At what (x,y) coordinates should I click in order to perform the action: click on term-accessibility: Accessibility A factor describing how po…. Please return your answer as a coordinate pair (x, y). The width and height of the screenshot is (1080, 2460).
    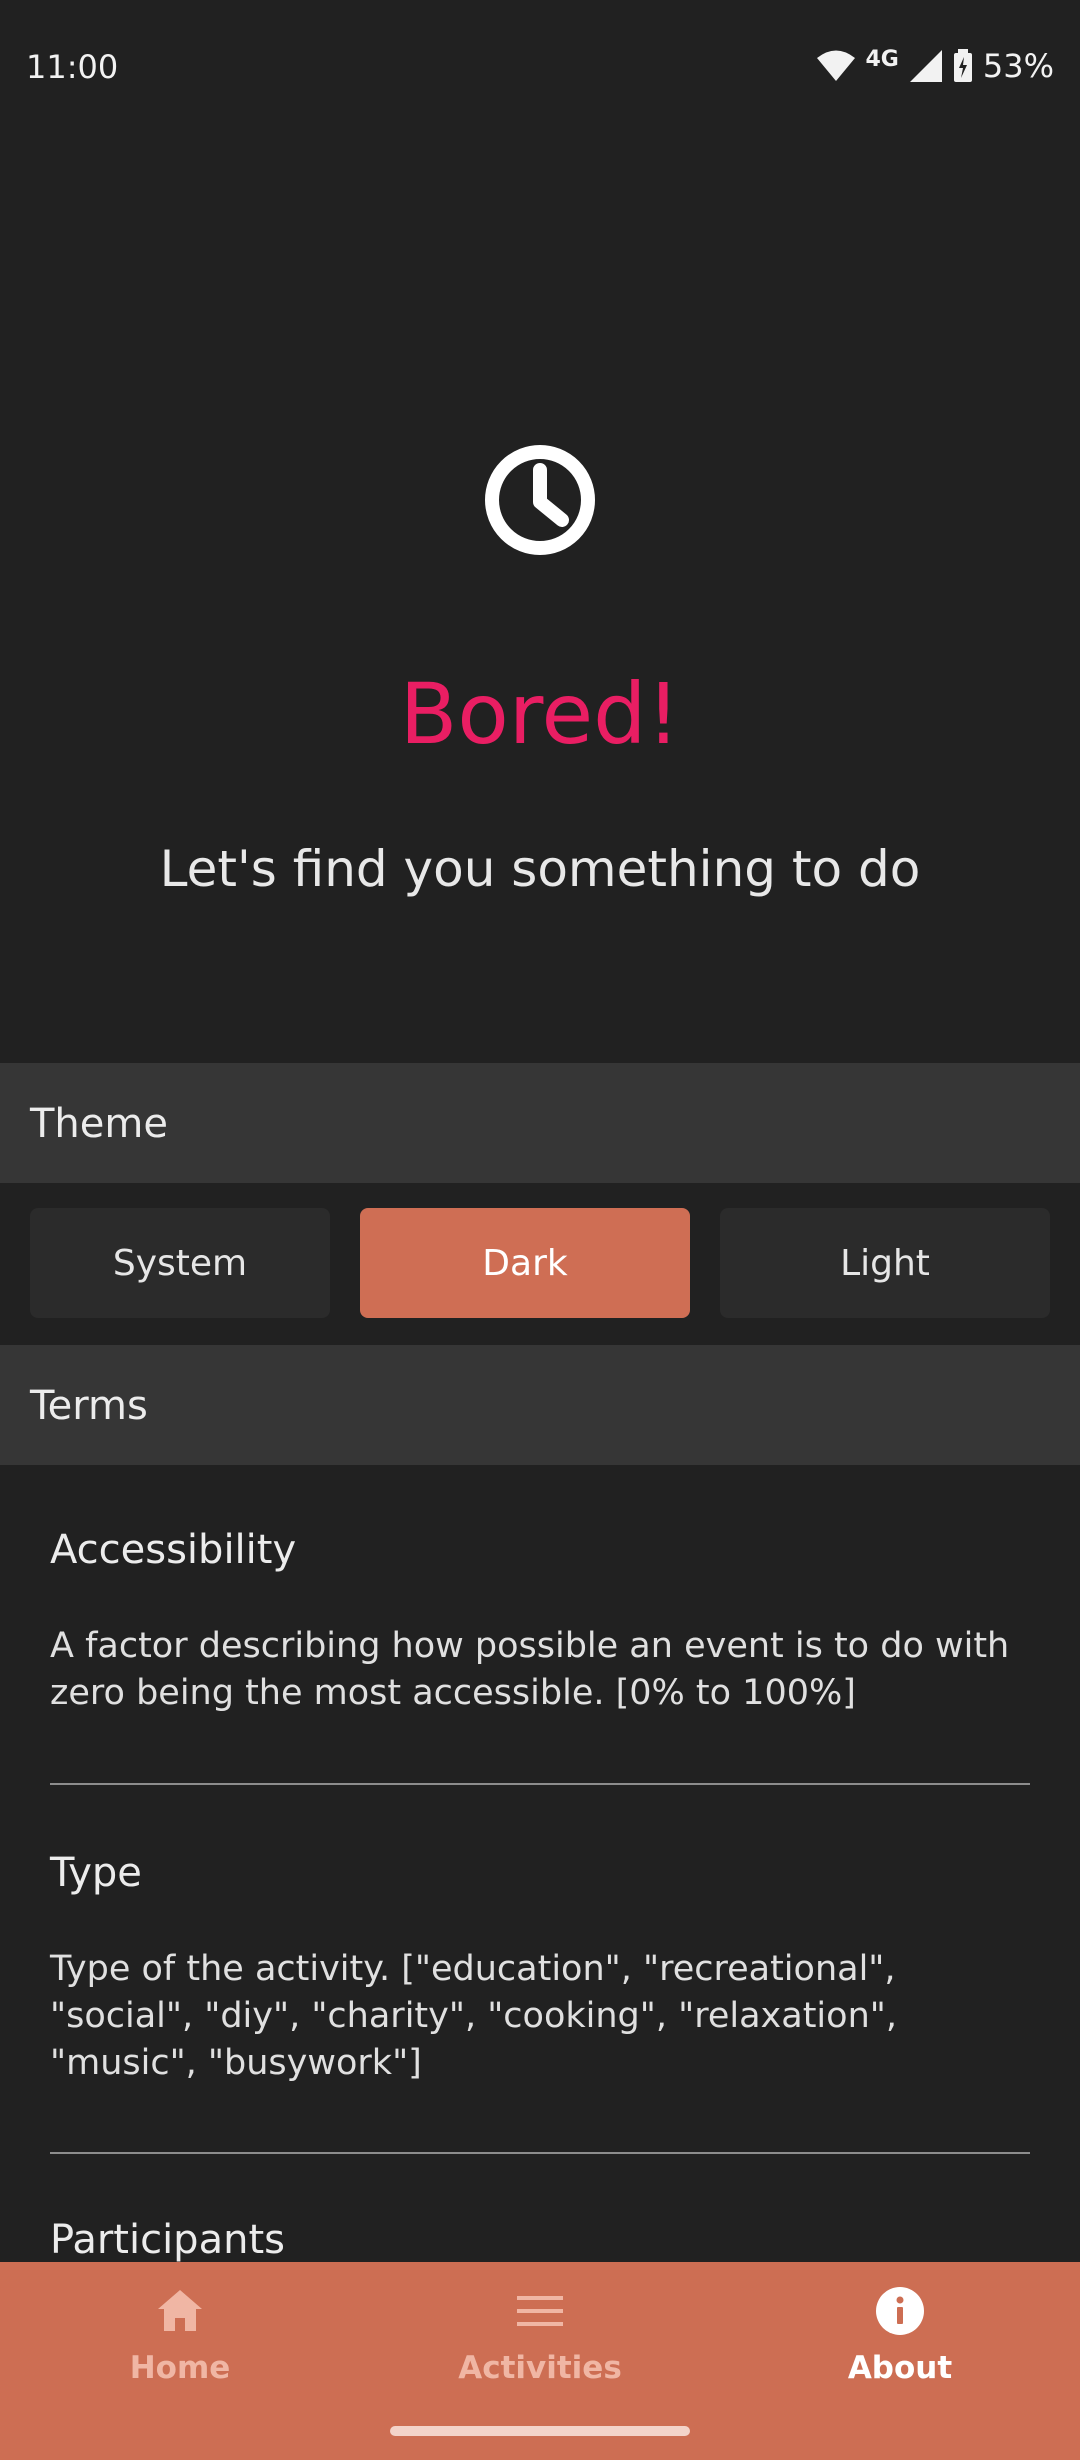
    Looking at the image, I should click on (540, 1622).